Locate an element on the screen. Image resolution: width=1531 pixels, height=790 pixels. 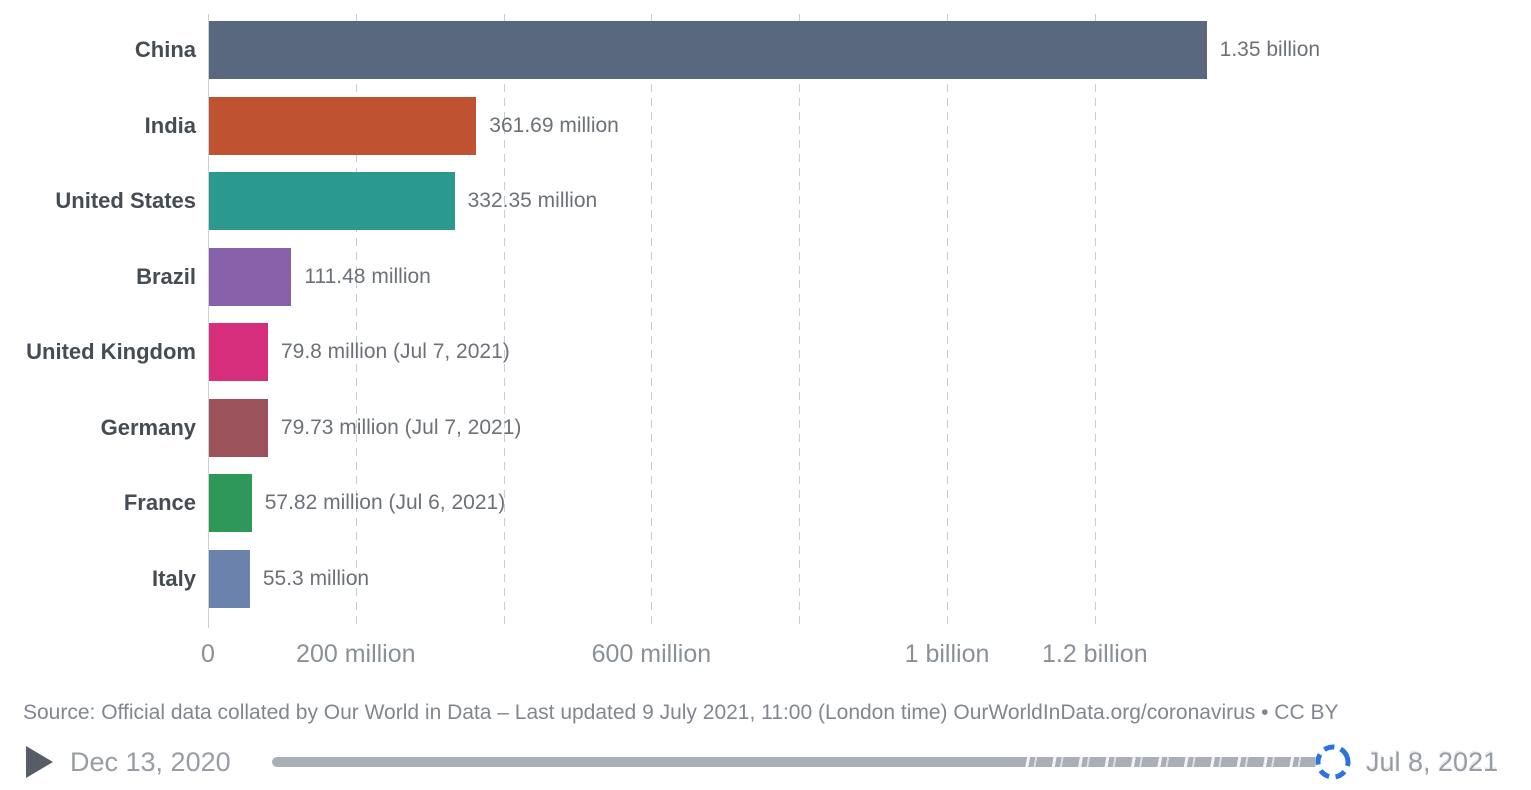
country-label: Italy is located at coordinates (98, 579).